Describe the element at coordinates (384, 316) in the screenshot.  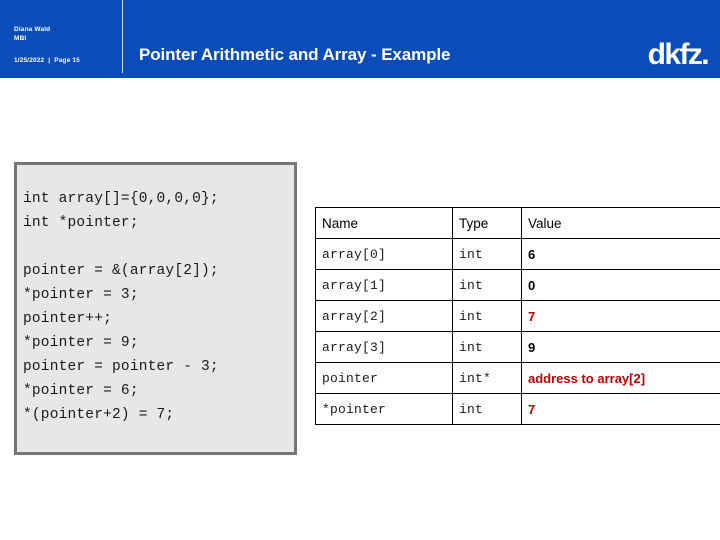
I see `cell-variable-name: array[2]` at that location.